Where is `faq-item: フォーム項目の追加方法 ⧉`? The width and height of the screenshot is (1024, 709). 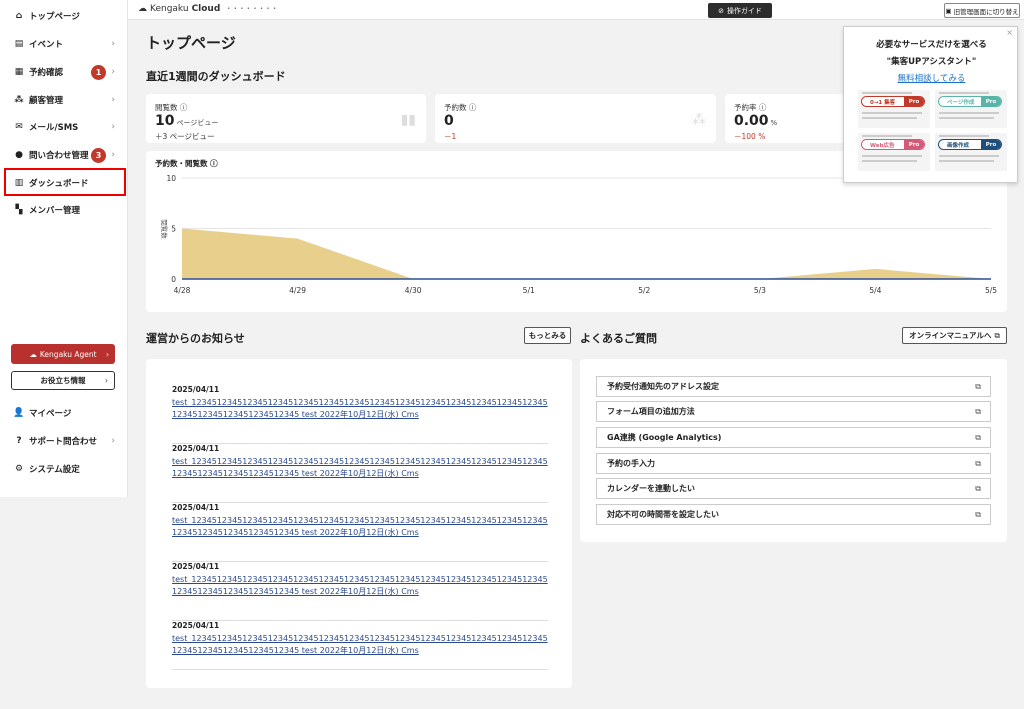
faq-item: フォーム項目の追加方法 ⧉ is located at coordinates (793, 411).